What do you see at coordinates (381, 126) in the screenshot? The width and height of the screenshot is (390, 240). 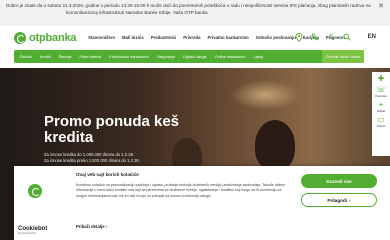 I see `quick-link-label: Online` at bounding box center [381, 126].